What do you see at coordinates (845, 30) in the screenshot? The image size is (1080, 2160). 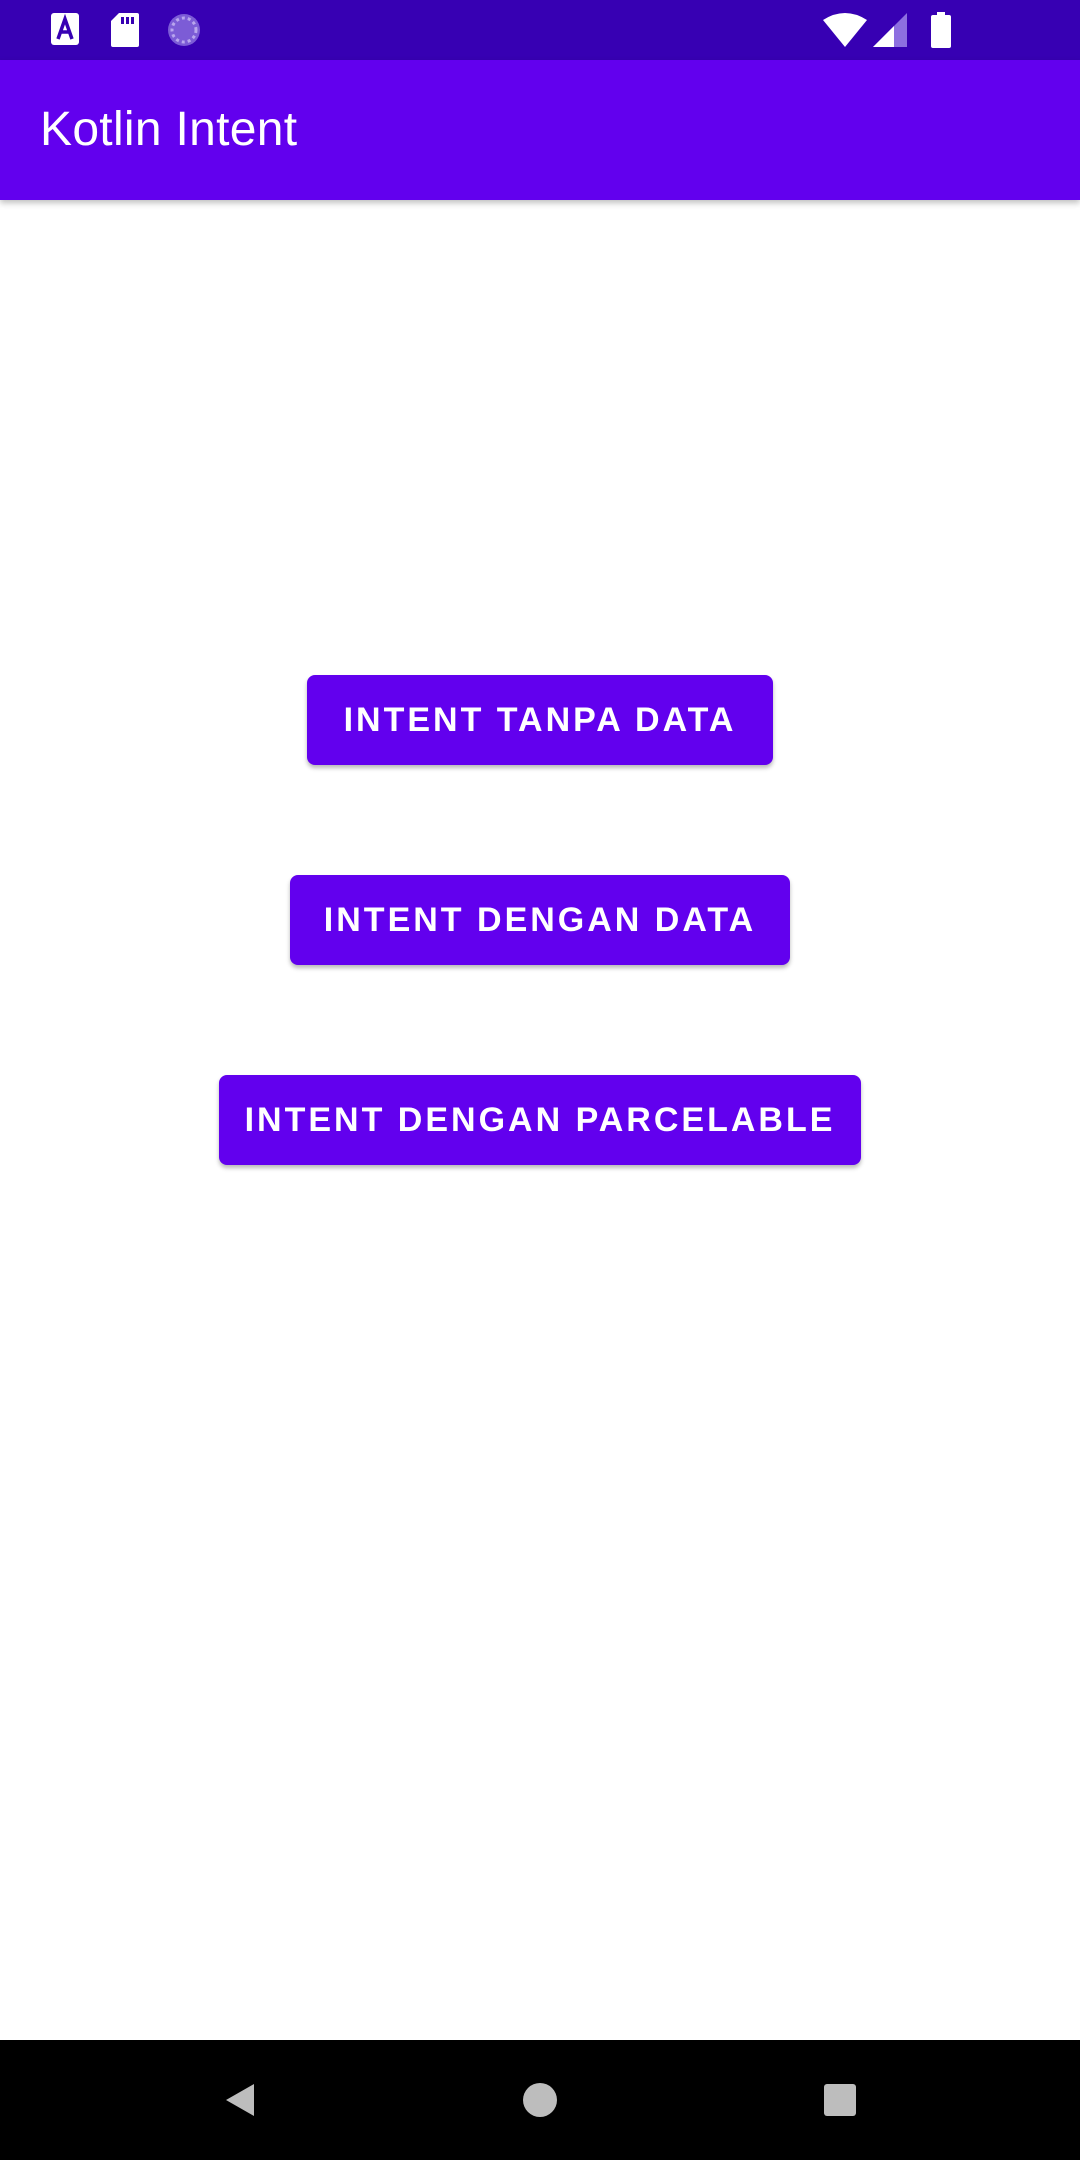 I see `wifi-icon` at bounding box center [845, 30].